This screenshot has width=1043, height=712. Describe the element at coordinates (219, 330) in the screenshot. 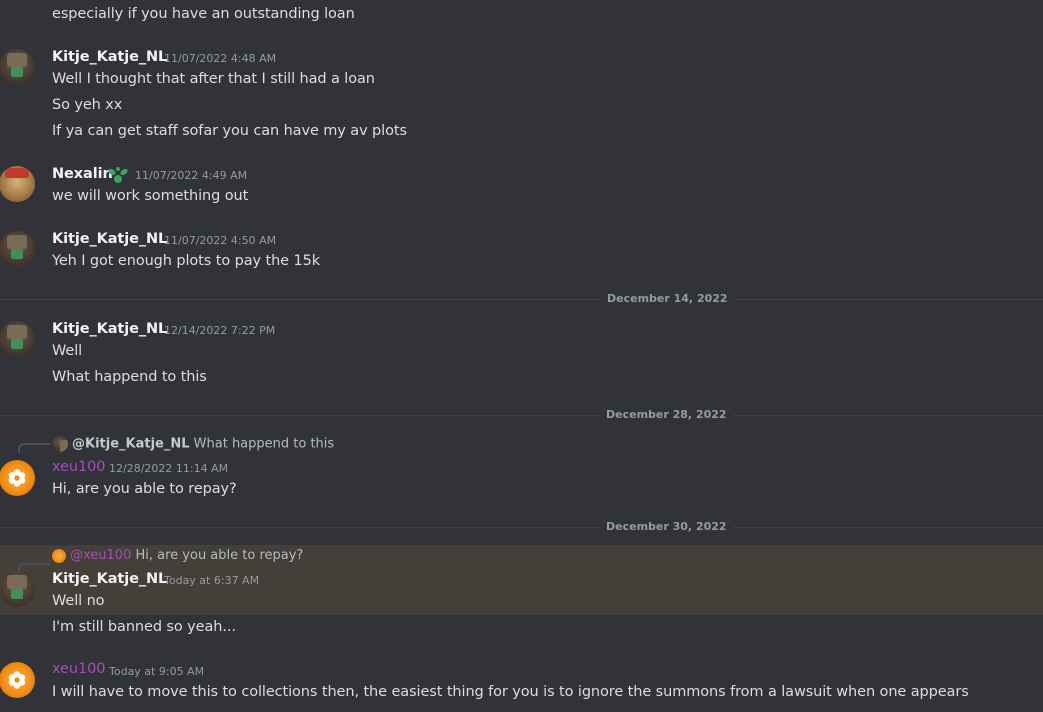

I see `message-timestamp: 12/14/2022 7:22 PM` at that location.